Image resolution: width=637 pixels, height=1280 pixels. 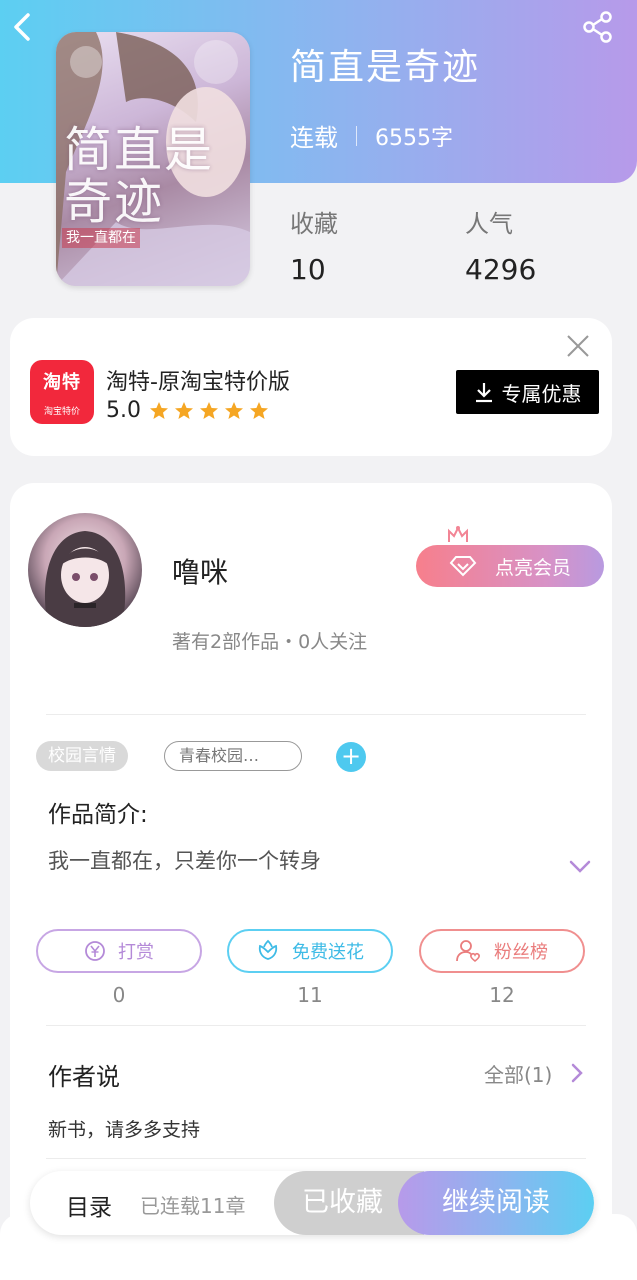 What do you see at coordinates (84, 1077) in the screenshot?
I see `author-says-title: 作者说` at bounding box center [84, 1077].